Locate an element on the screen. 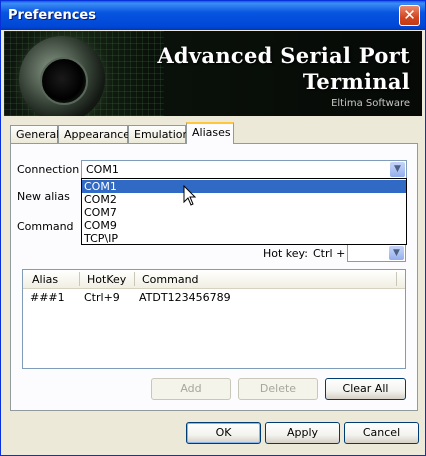 This screenshot has height=456, width=426. command-label: Command is located at coordinates (45, 226).